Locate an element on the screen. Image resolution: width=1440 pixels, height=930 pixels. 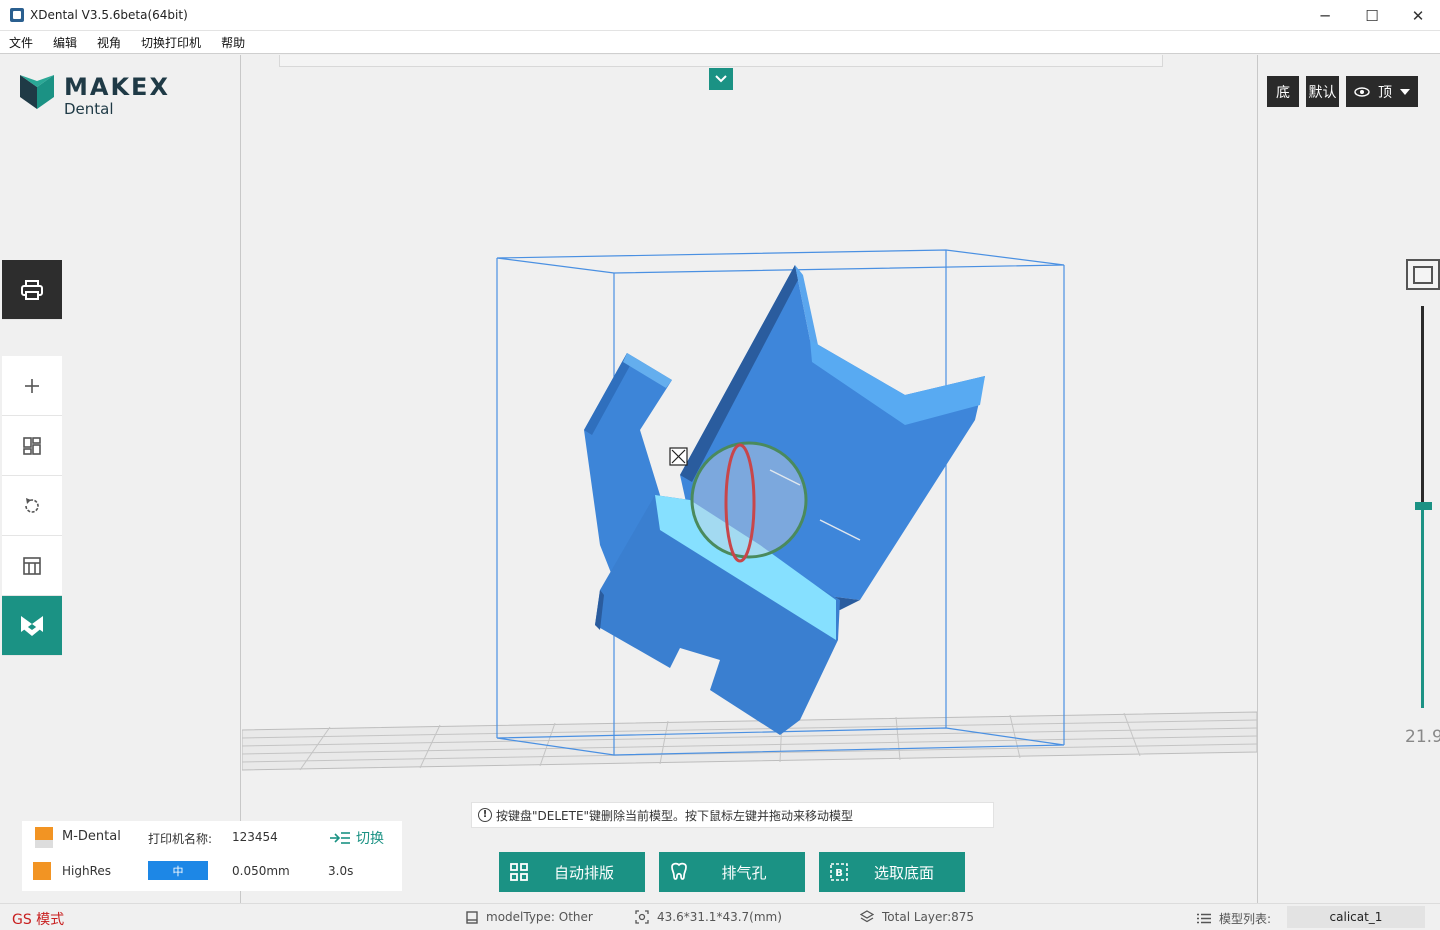
select-base-button: B 选取底面 is located at coordinates (892, 872).